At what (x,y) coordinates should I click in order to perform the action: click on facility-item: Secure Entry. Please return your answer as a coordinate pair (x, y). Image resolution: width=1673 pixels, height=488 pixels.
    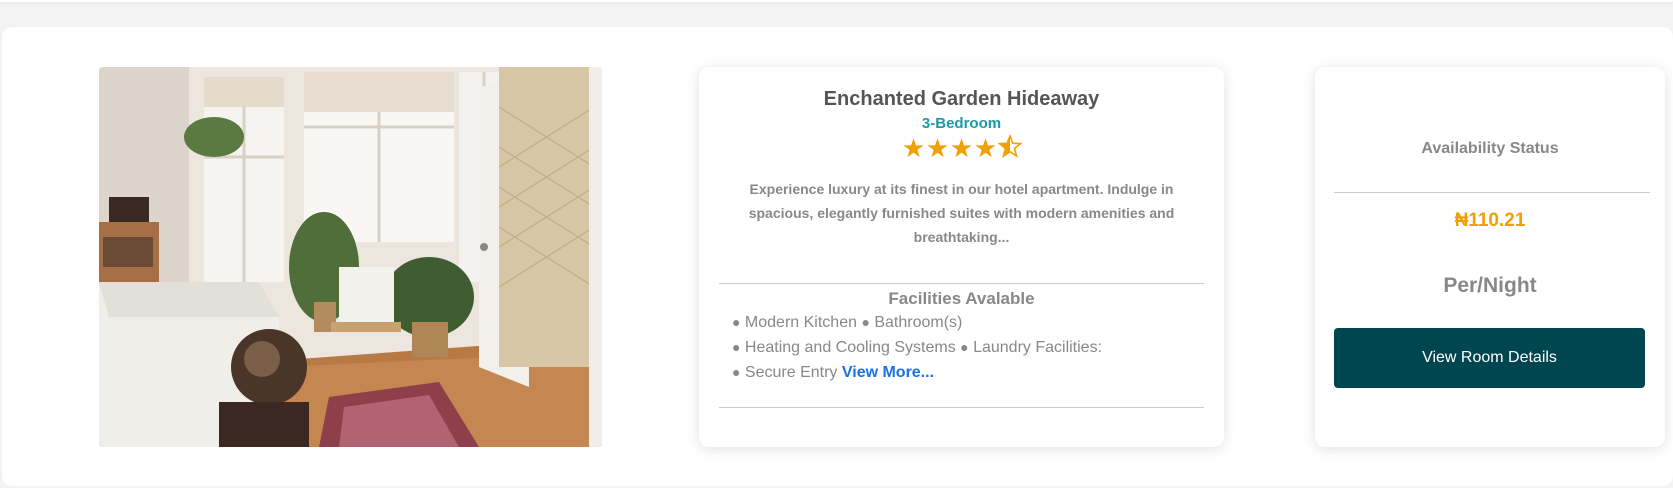
    Looking at the image, I should click on (791, 372).